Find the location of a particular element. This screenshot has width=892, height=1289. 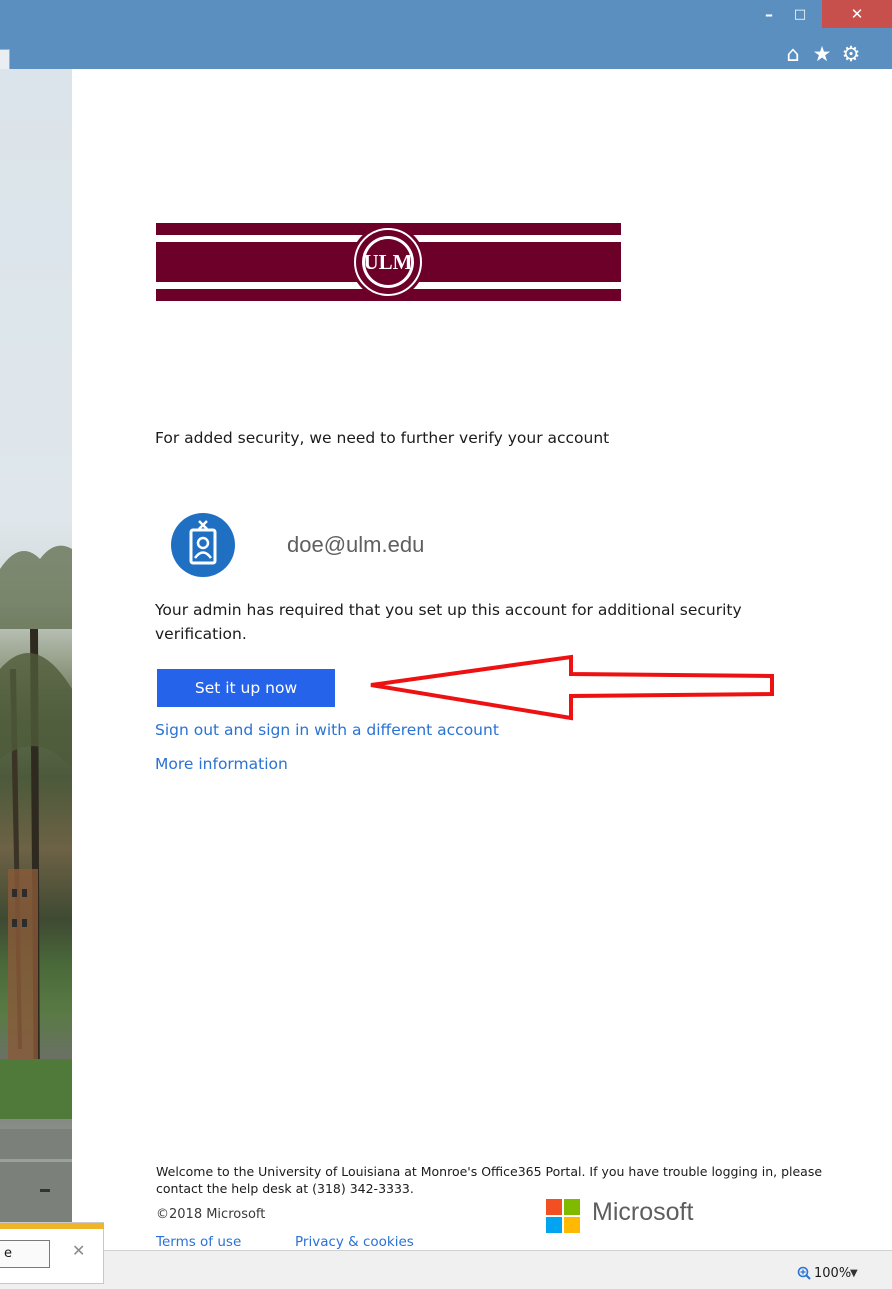

status-bar is located at coordinates (446, 1269).